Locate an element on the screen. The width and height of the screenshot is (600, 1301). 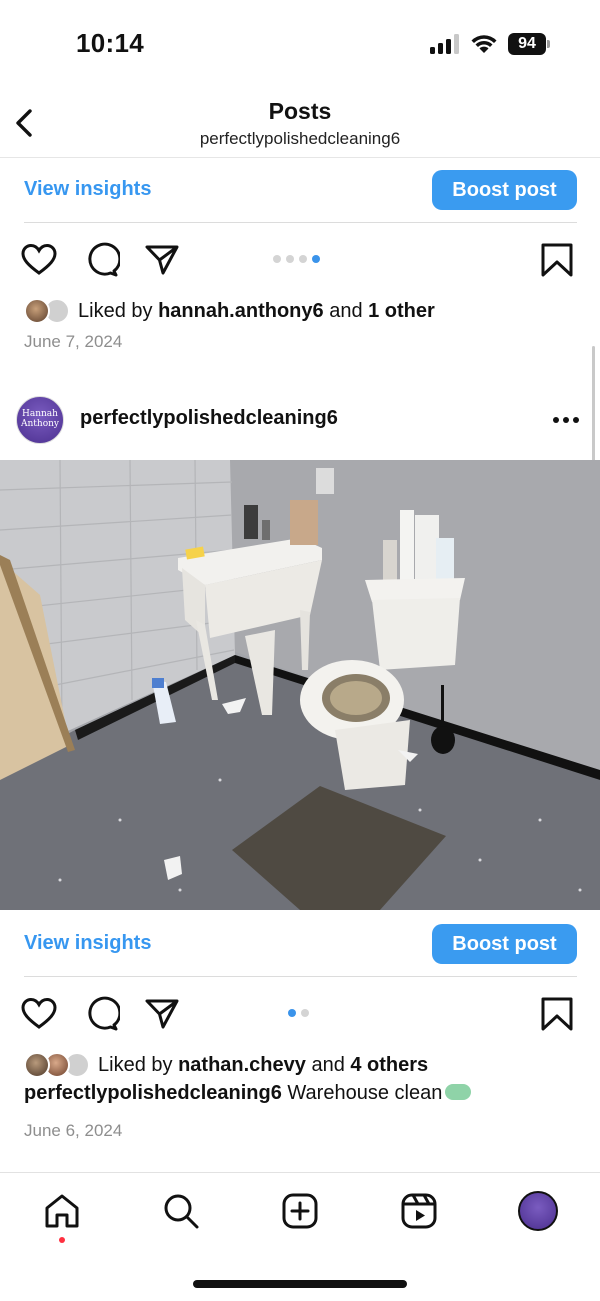
bottom-nav is located at coordinates (300, 1212).